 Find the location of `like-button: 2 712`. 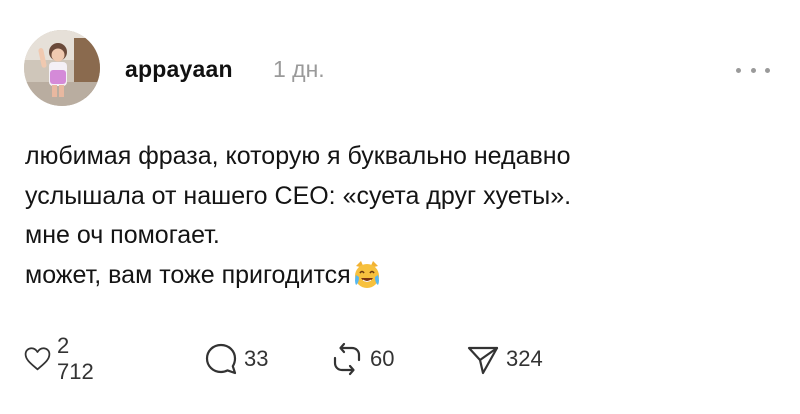

like-button: 2 712 is located at coordinates (62, 358).